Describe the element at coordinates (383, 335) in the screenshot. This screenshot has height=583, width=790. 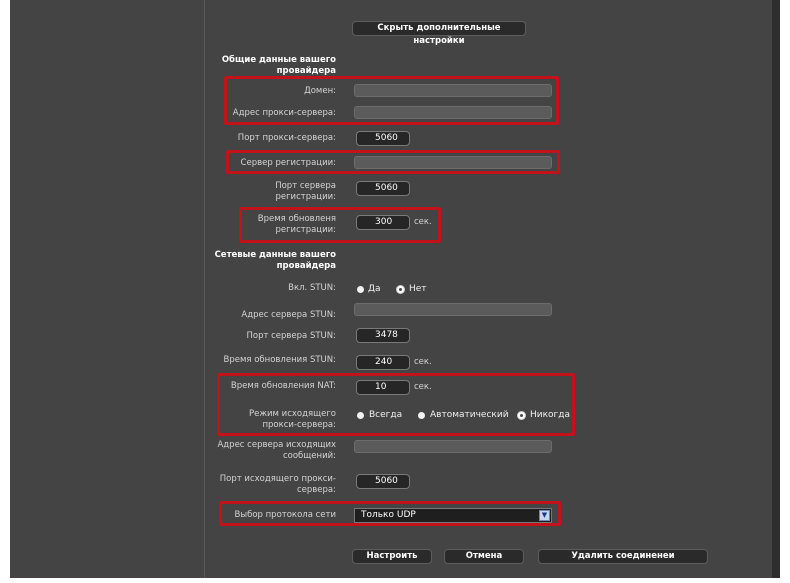
I see `stun-port-input: 3478` at that location.